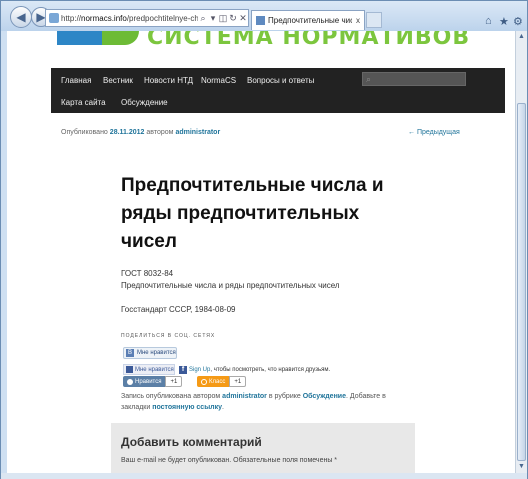 Image resolution: width=528 pixels, height=479 pixels. I want to click on menu-item-normacs: NormaCS, so click(218, 80).